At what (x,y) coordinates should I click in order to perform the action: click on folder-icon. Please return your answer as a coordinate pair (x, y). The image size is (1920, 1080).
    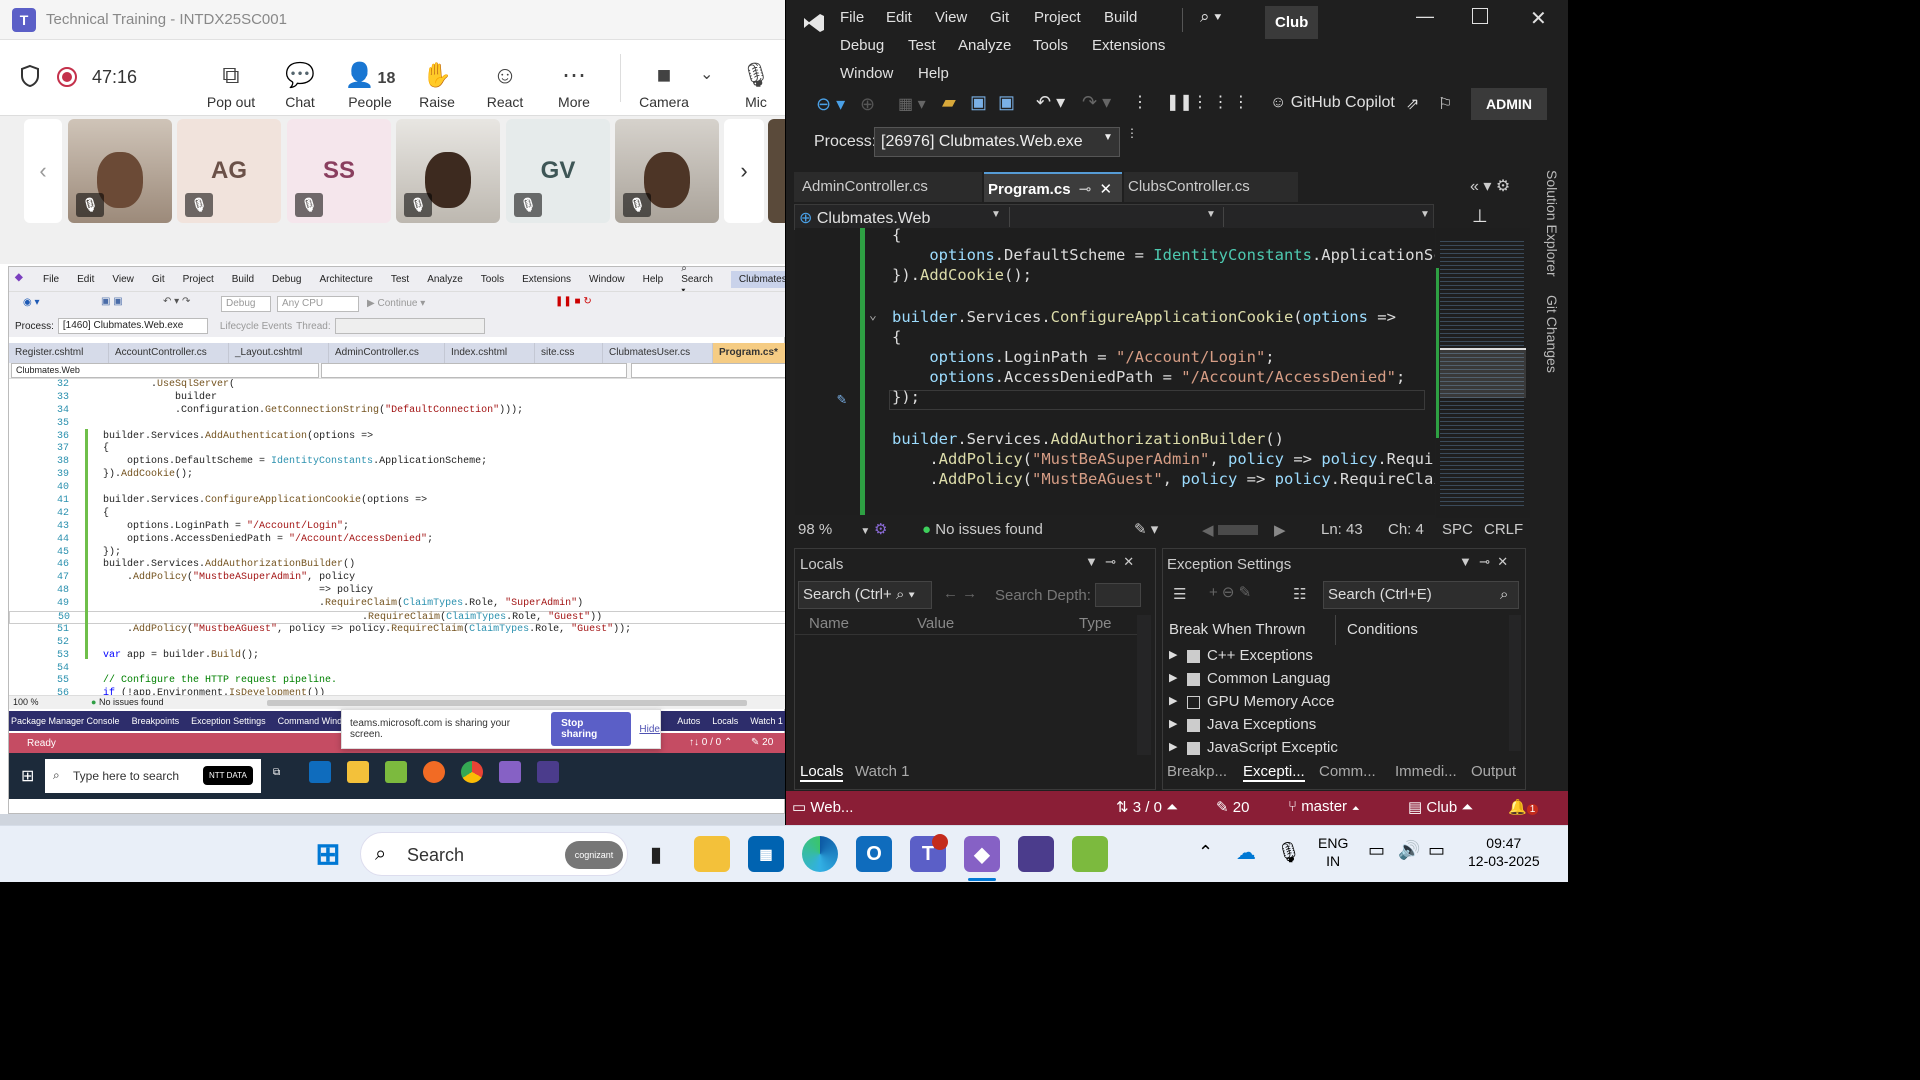
    Looking at the image, I should click on (358, 772).